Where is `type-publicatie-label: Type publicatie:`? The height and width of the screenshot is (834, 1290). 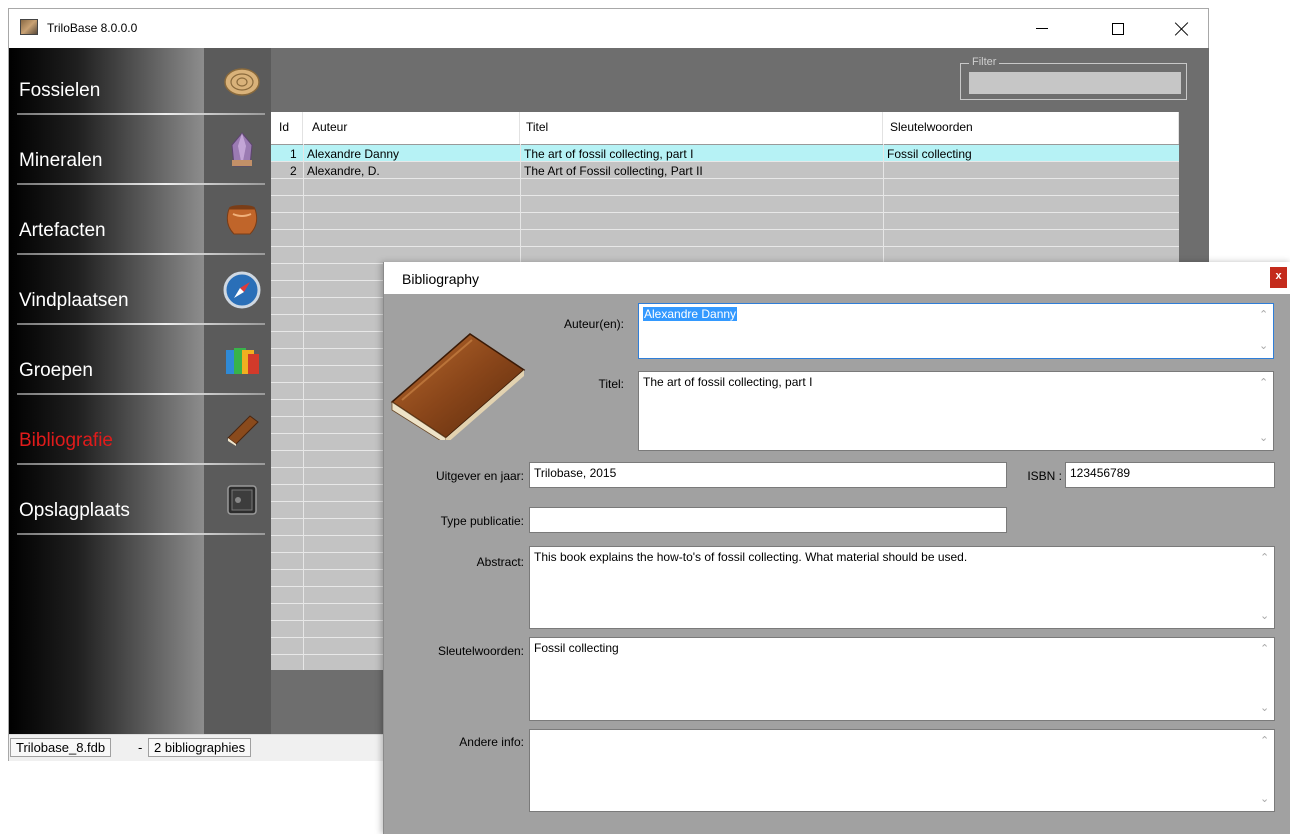
type-publicatie-label: Type publicatie: is located at coordinates (482, 521).